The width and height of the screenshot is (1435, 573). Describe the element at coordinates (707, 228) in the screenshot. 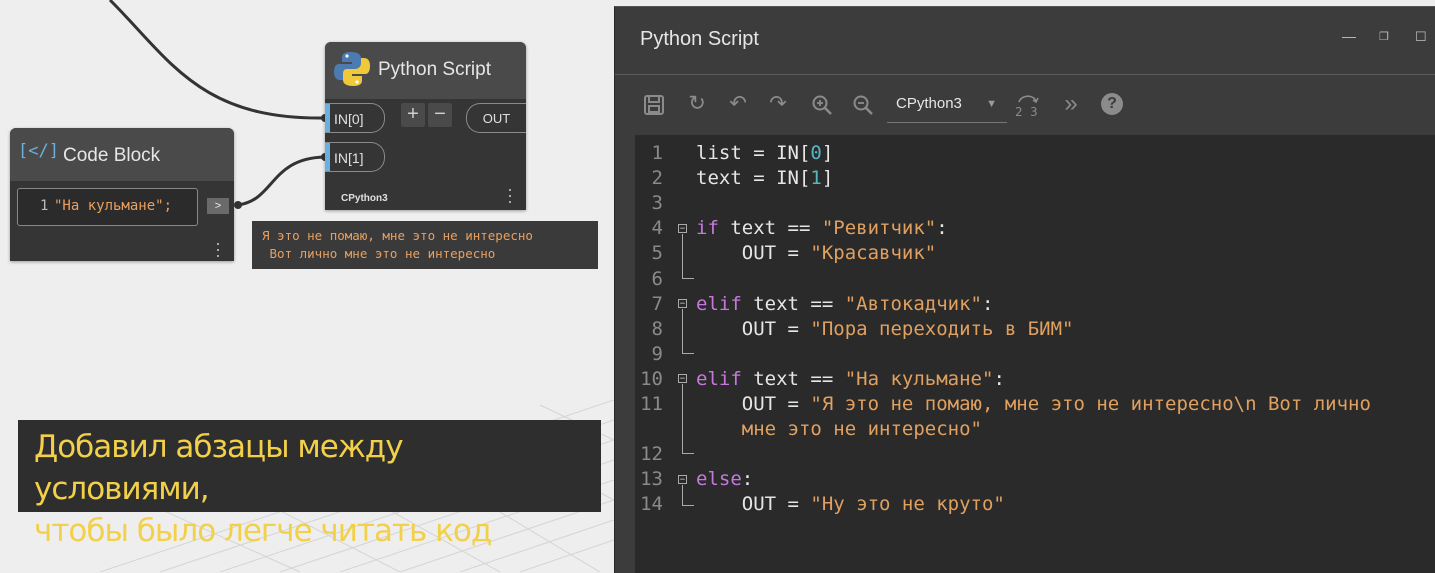

I see `keyword-token: if` at that location.